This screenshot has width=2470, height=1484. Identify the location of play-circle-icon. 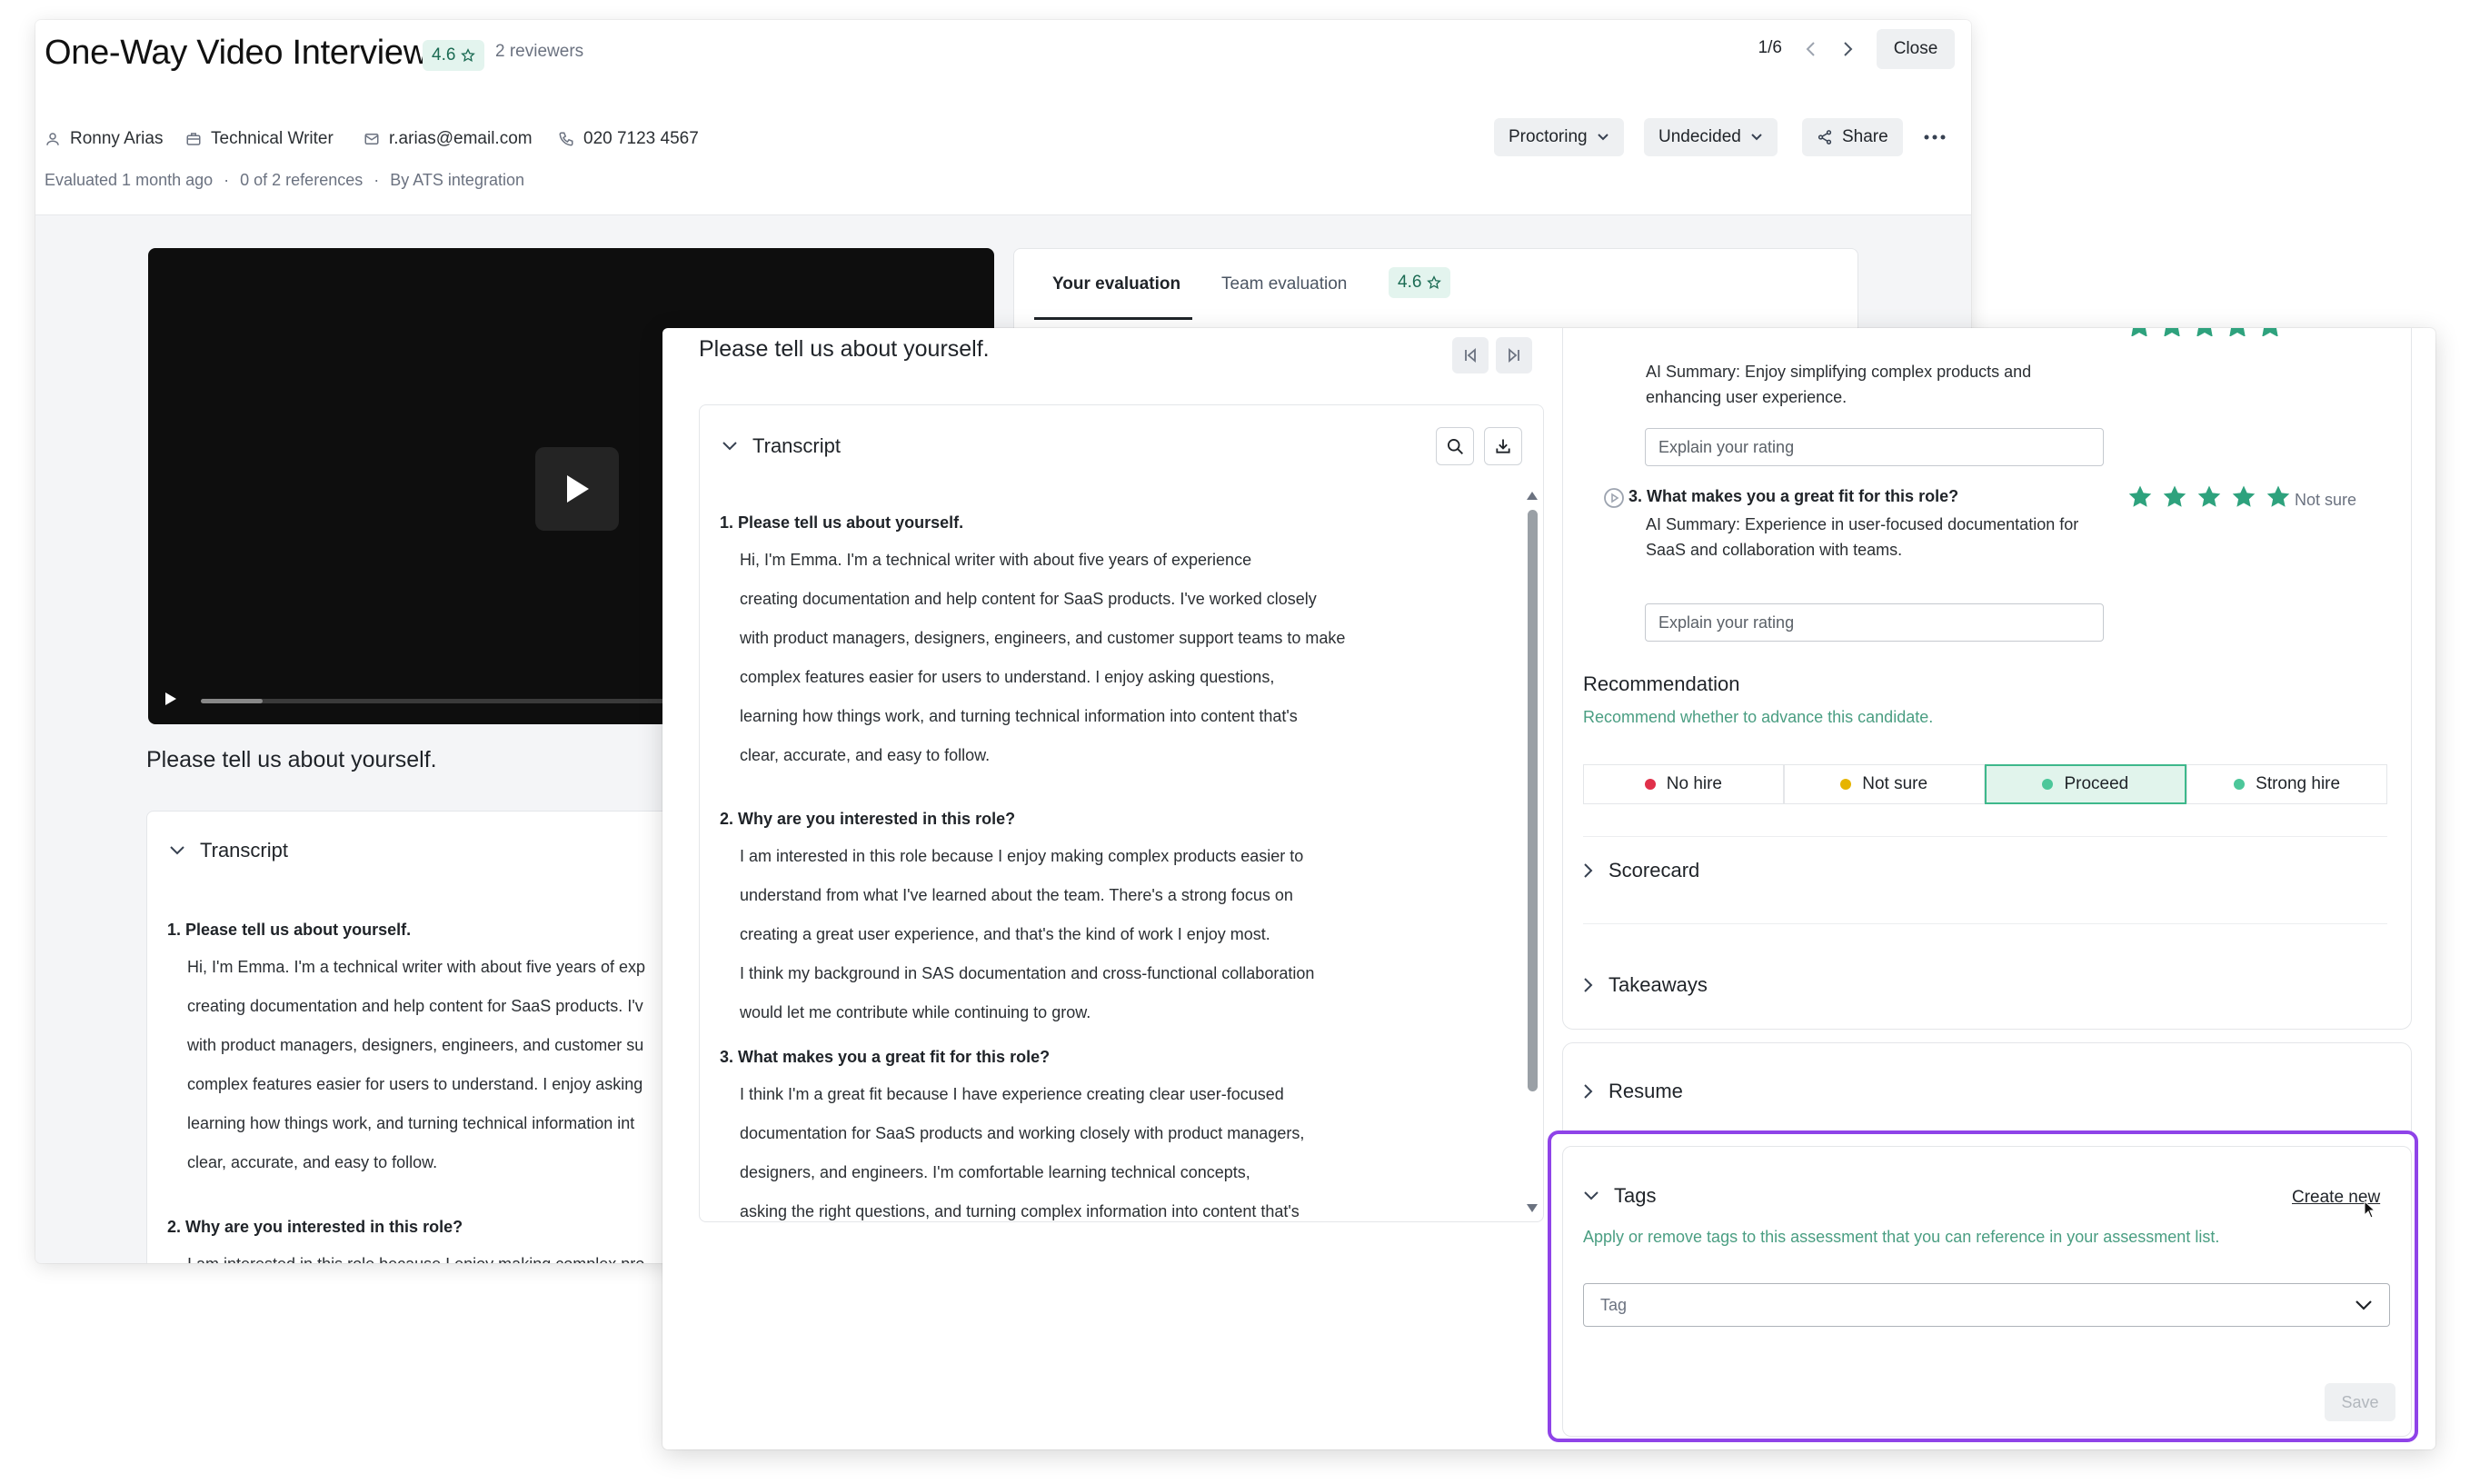
(1614, 498).